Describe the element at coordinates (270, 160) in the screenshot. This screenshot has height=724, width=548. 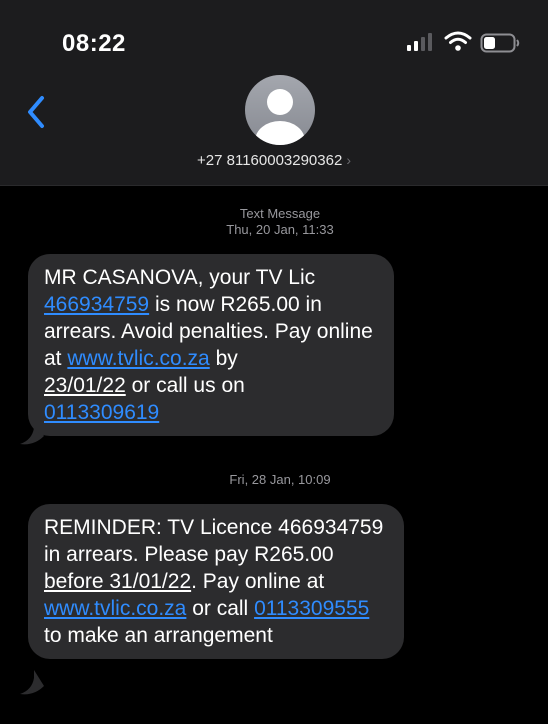
I see `contact-number: +27 81160003290362` at that location.